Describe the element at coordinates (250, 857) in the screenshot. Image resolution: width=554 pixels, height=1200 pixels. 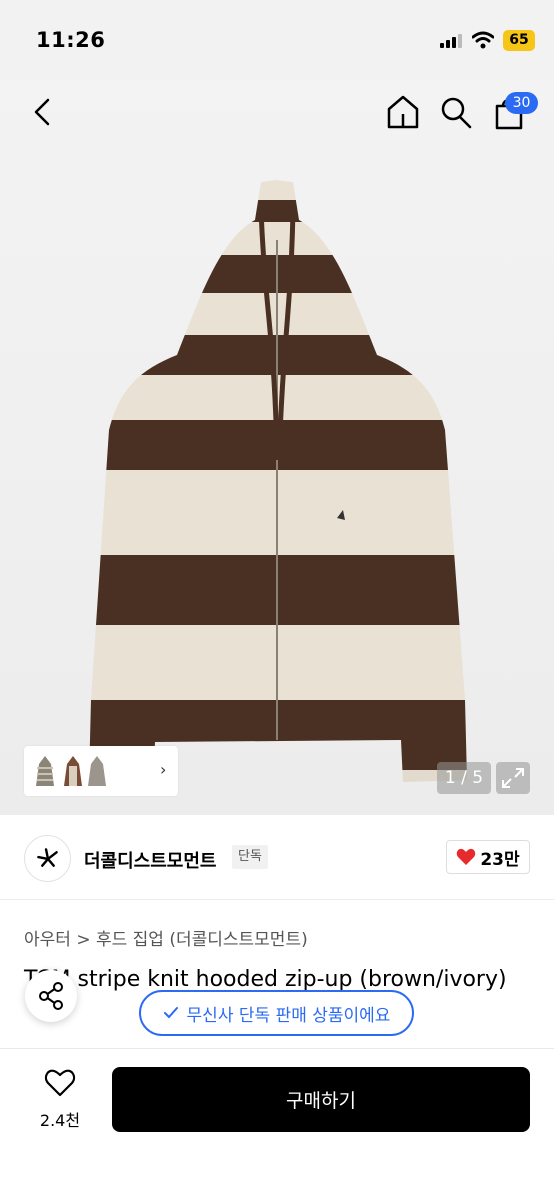
I see `exclusive-tag: 단독` at that location.